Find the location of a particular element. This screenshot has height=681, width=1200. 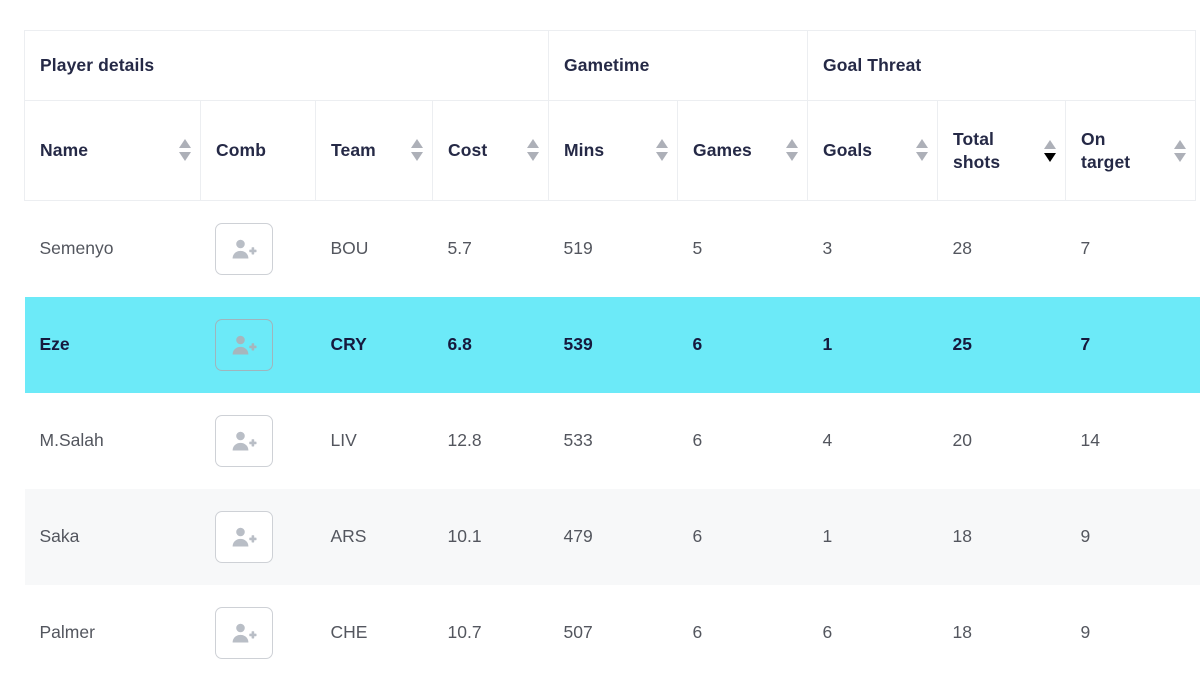

column-header-on-target: On target is located at coordinates (1131, 150).